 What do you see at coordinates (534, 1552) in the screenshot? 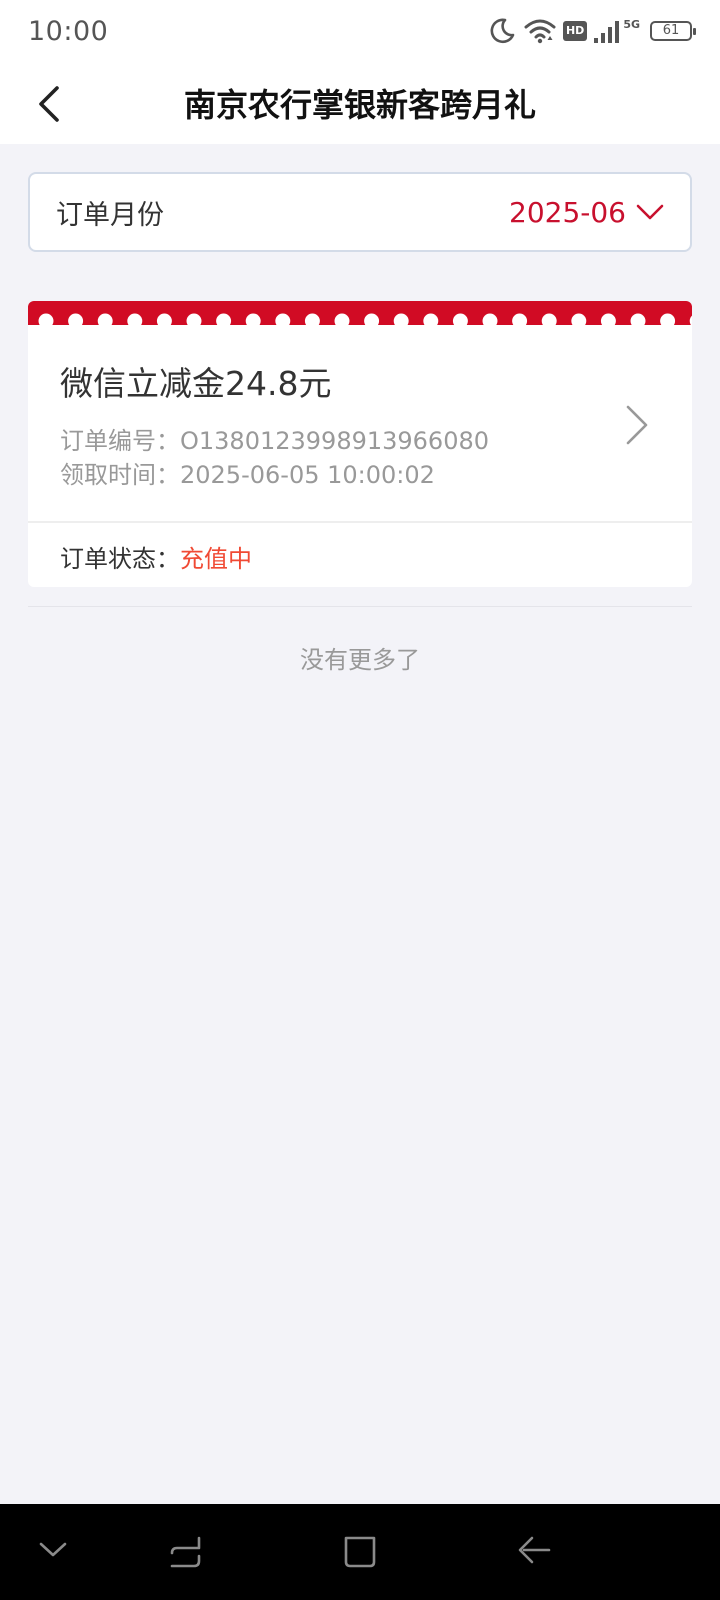
I see `back-icon` at bounding box center [534, 1552].